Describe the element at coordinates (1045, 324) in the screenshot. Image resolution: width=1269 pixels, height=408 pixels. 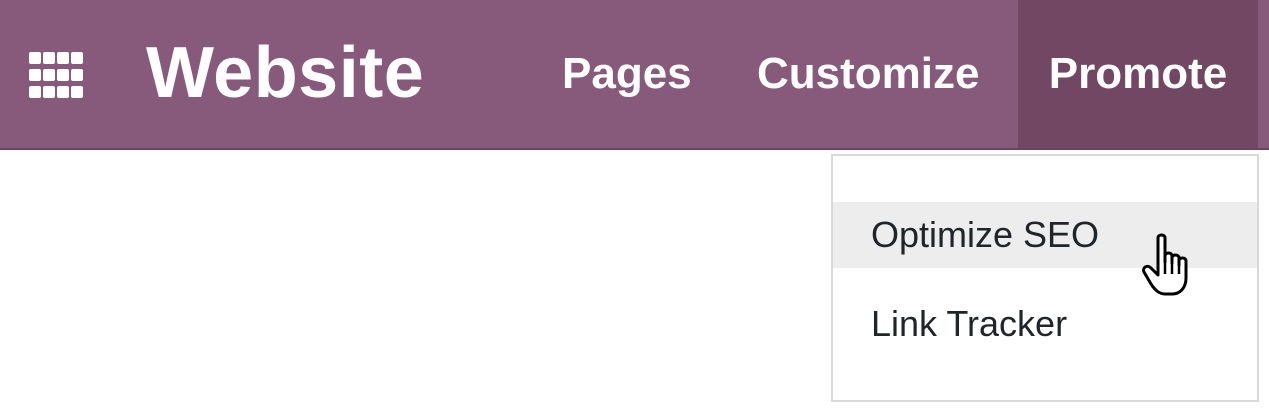
I see `dropdown-item-link-tracker: Link Tracker` at that location.